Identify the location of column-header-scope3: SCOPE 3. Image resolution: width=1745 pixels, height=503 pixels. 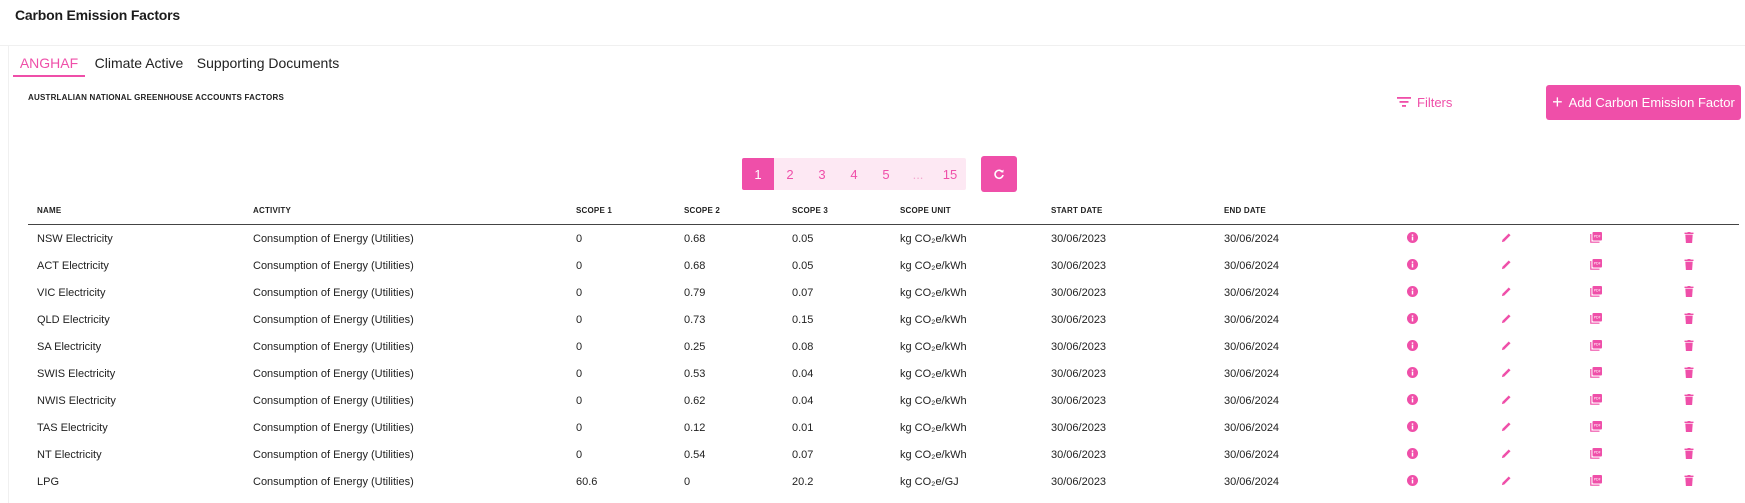
(837, 210).